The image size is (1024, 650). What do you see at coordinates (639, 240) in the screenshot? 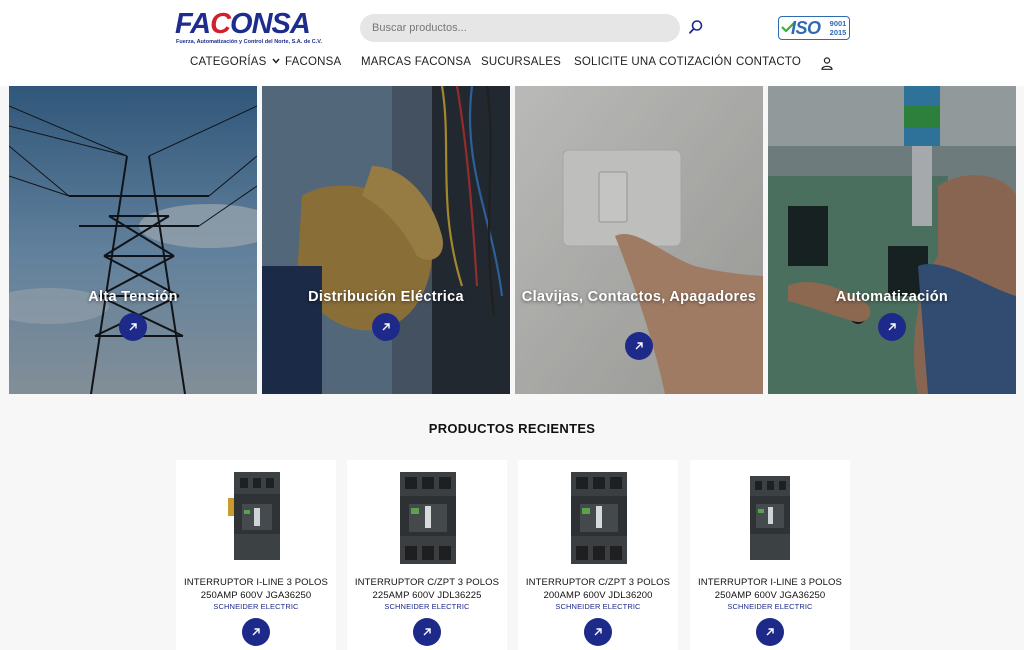
I see `category-tile-clavijas: Clavijas, Contactos, Apagadores` at bounding box center [639, 240].